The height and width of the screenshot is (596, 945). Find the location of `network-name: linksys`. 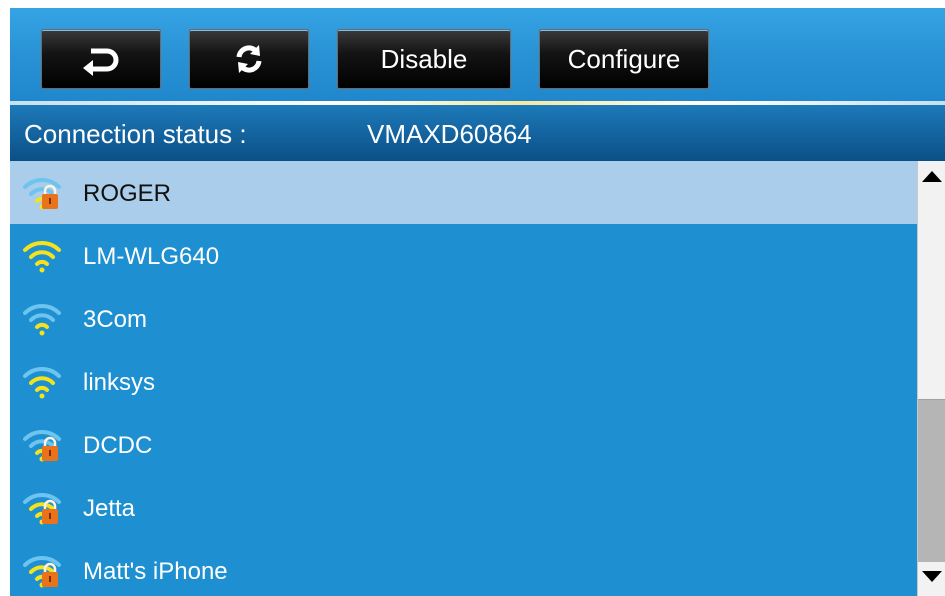

network-name: linksys is located at coordinates (119, 382).